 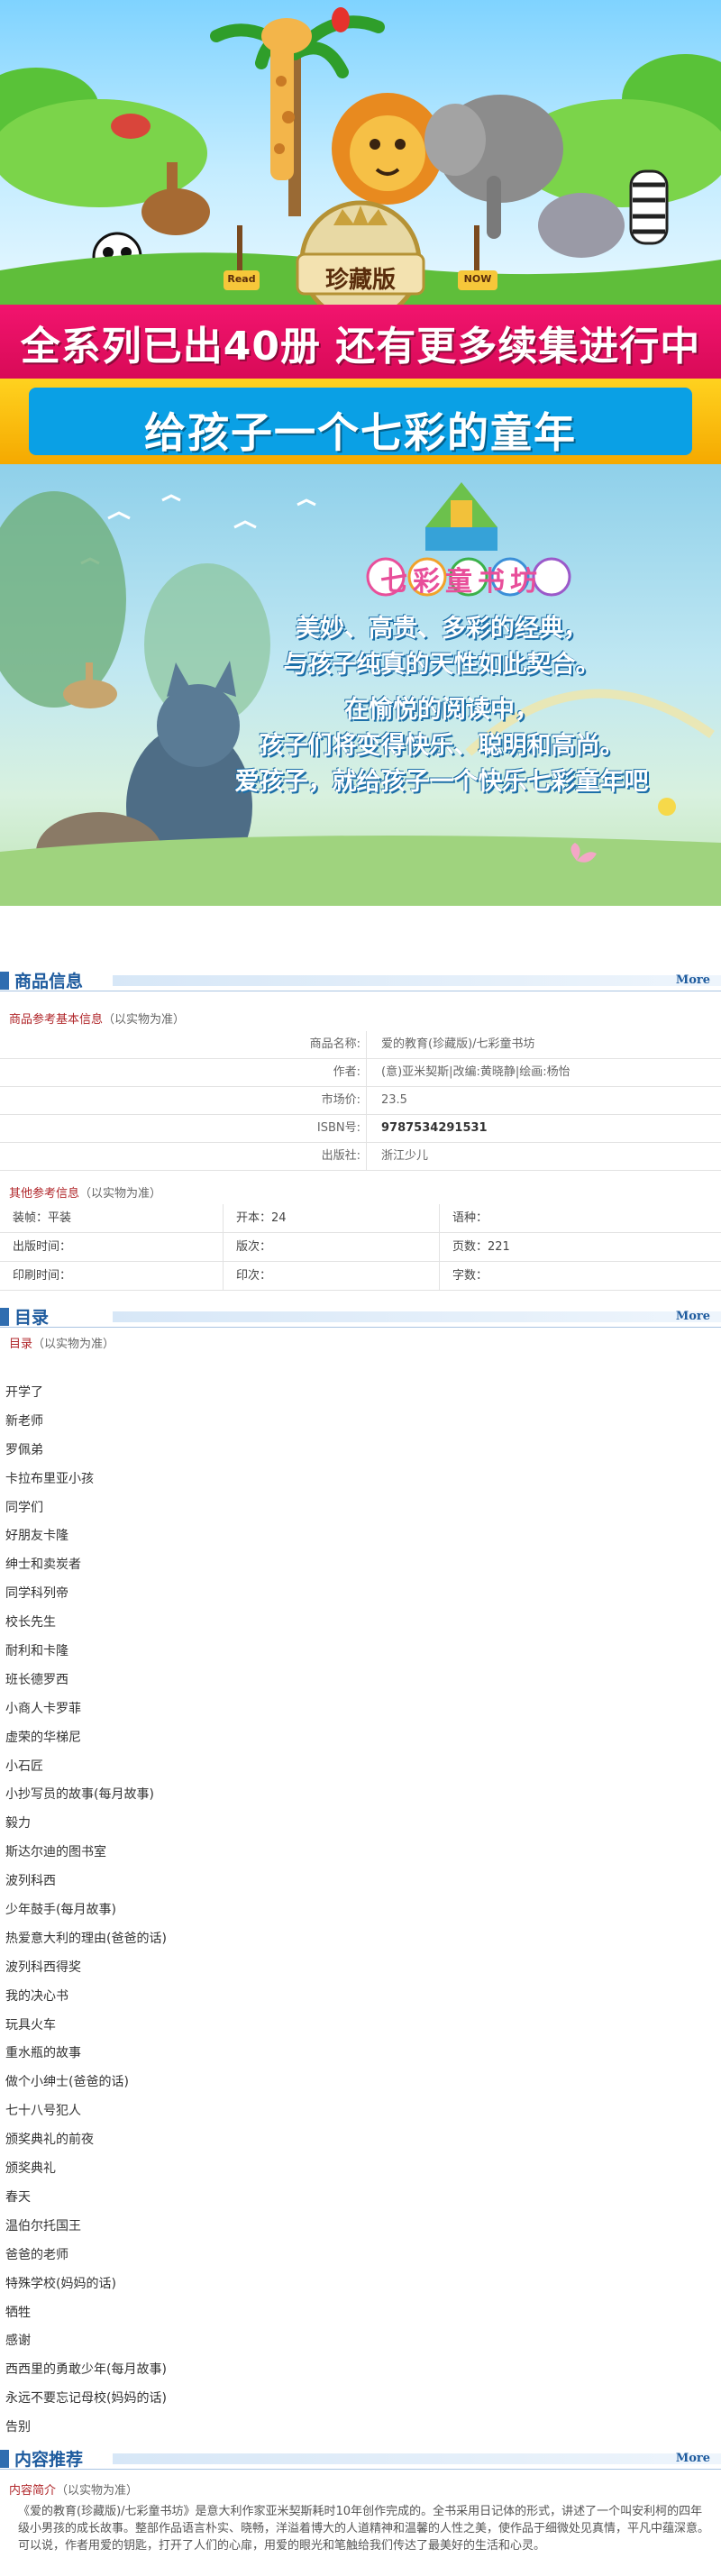 I want to click on toc-subtitle: 目录（以实物为准）, so click(x=61, y=1342).